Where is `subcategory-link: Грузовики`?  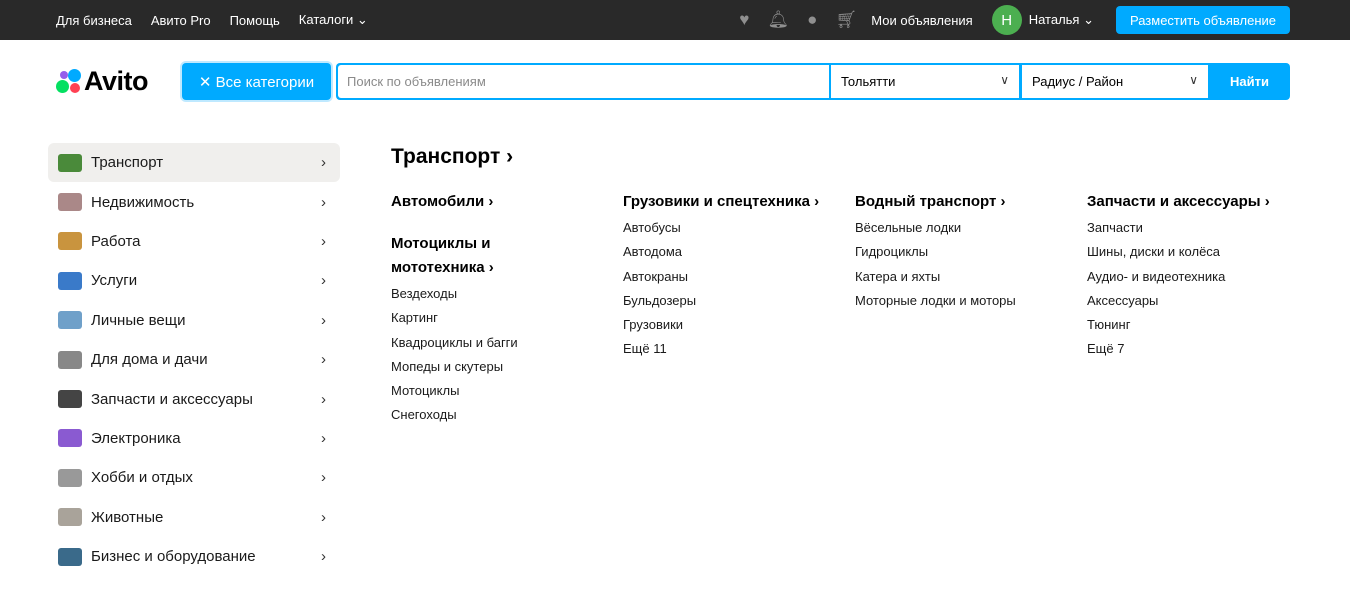
subcategory-link: Грузовики is located at coordinates (735, 325).